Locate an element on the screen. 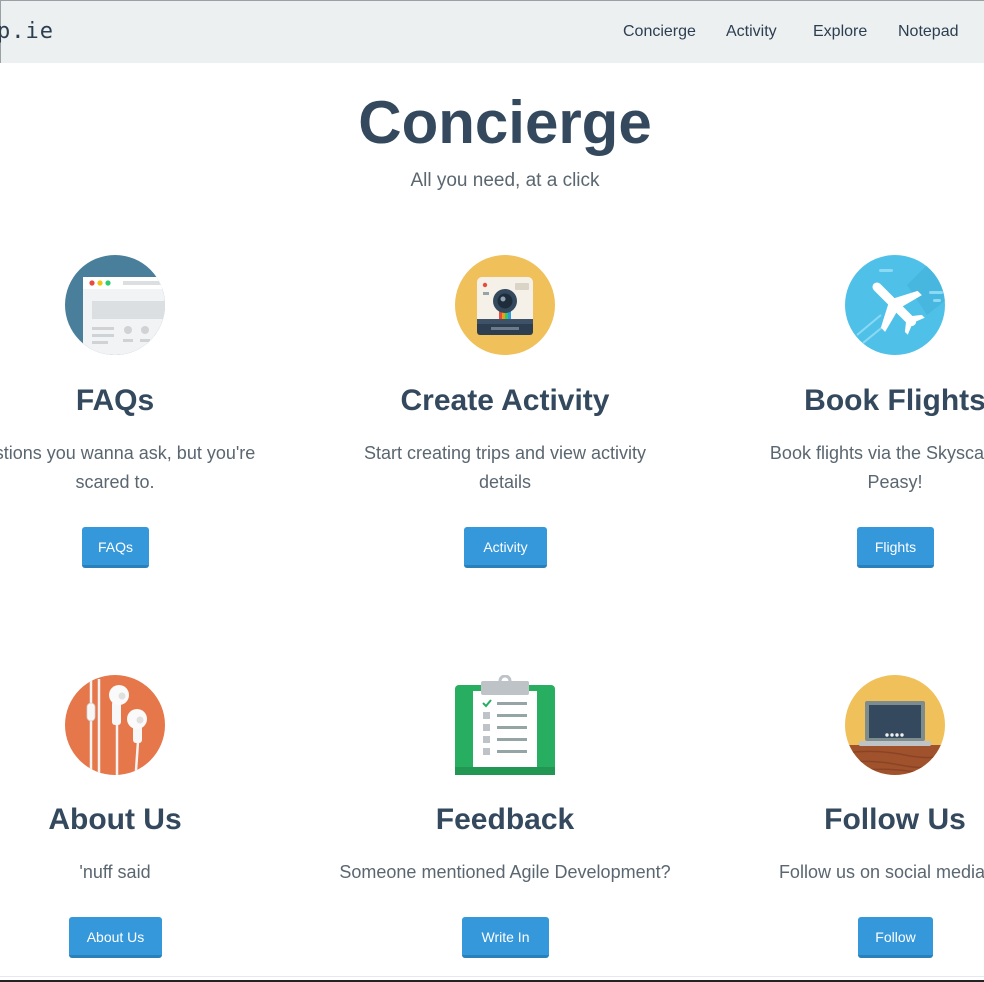 The width and height of the screenshot is (984, 982). follow-button: Follow is located at coordinates (895, 937).